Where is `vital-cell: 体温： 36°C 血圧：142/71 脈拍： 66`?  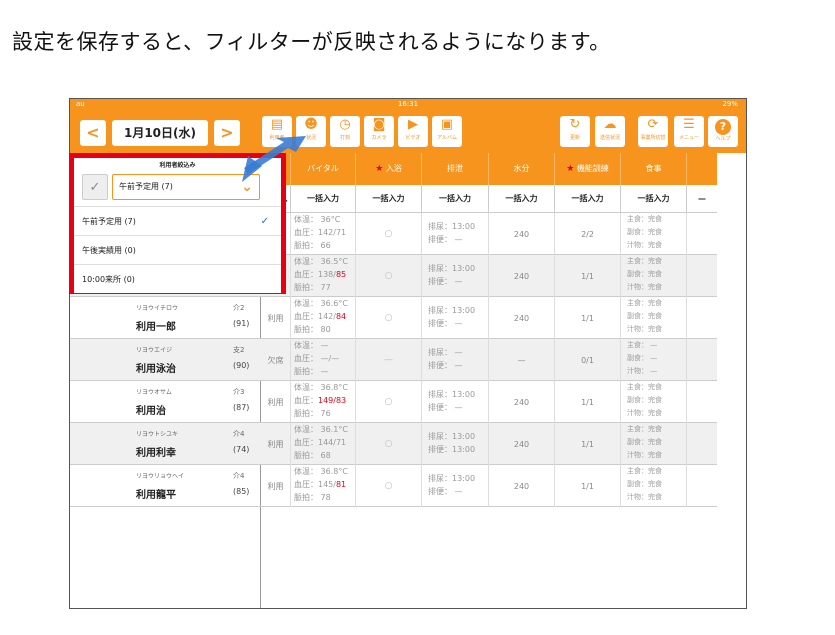 vital-cell: 体温： 36°C 血圧：142/71 脈拍： 66 is located at coordinates (323, 234).